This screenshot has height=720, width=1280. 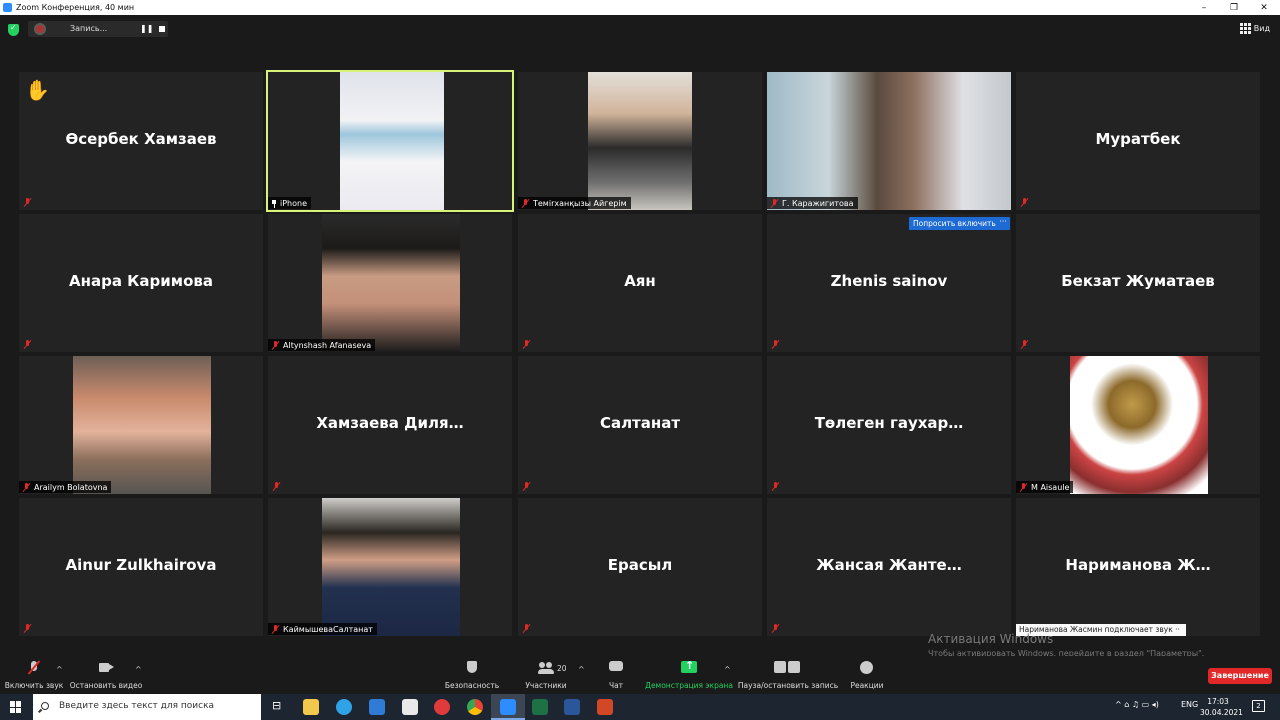 I want to click on stop-video-button: Остановить видео, so click(x=106, y=675).